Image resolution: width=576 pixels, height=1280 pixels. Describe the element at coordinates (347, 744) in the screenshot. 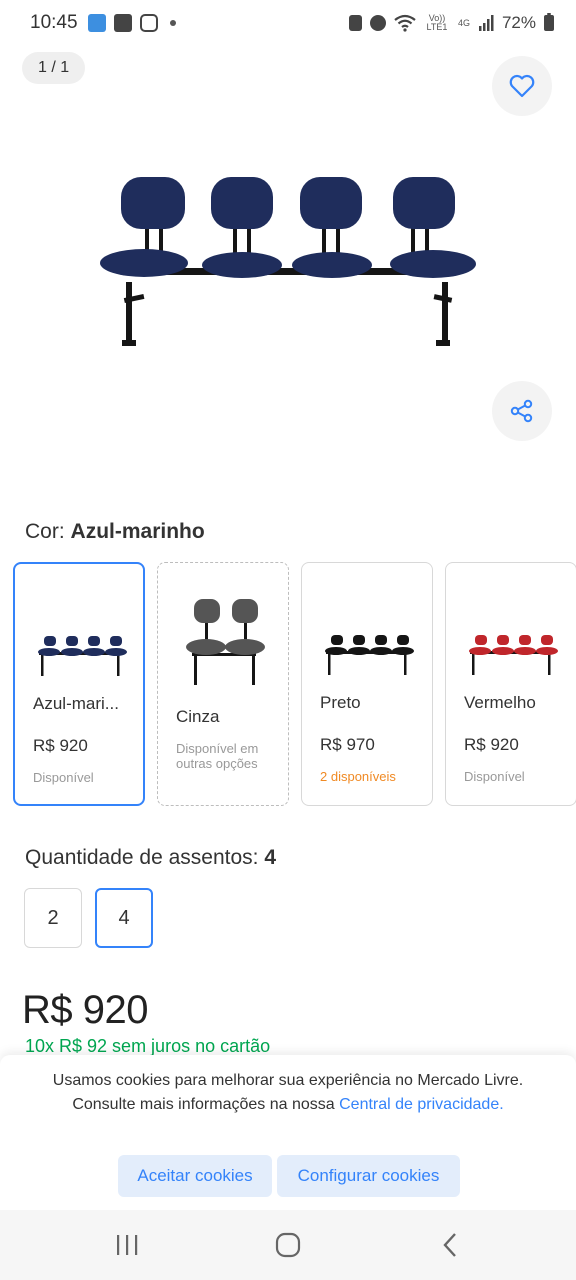

I see `variant-price: R$ 970` at that location.